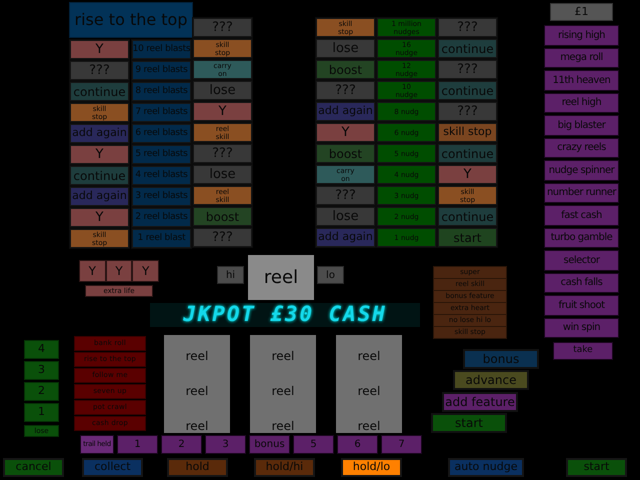  What do you see at coordinates (41, 412) in the screenshot?
I see `trail-step: 1` at bounding box center [41, 412].